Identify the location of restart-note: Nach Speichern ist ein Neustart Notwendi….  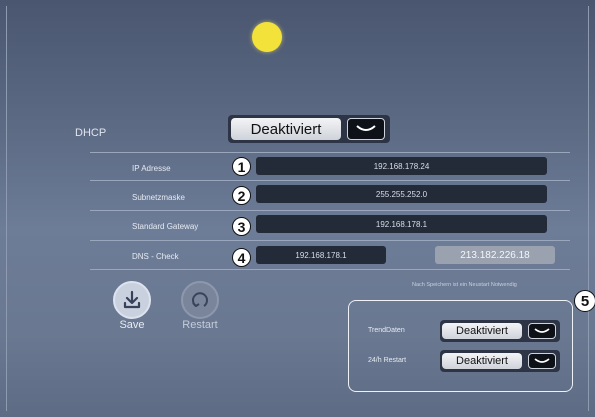
(464, 285).